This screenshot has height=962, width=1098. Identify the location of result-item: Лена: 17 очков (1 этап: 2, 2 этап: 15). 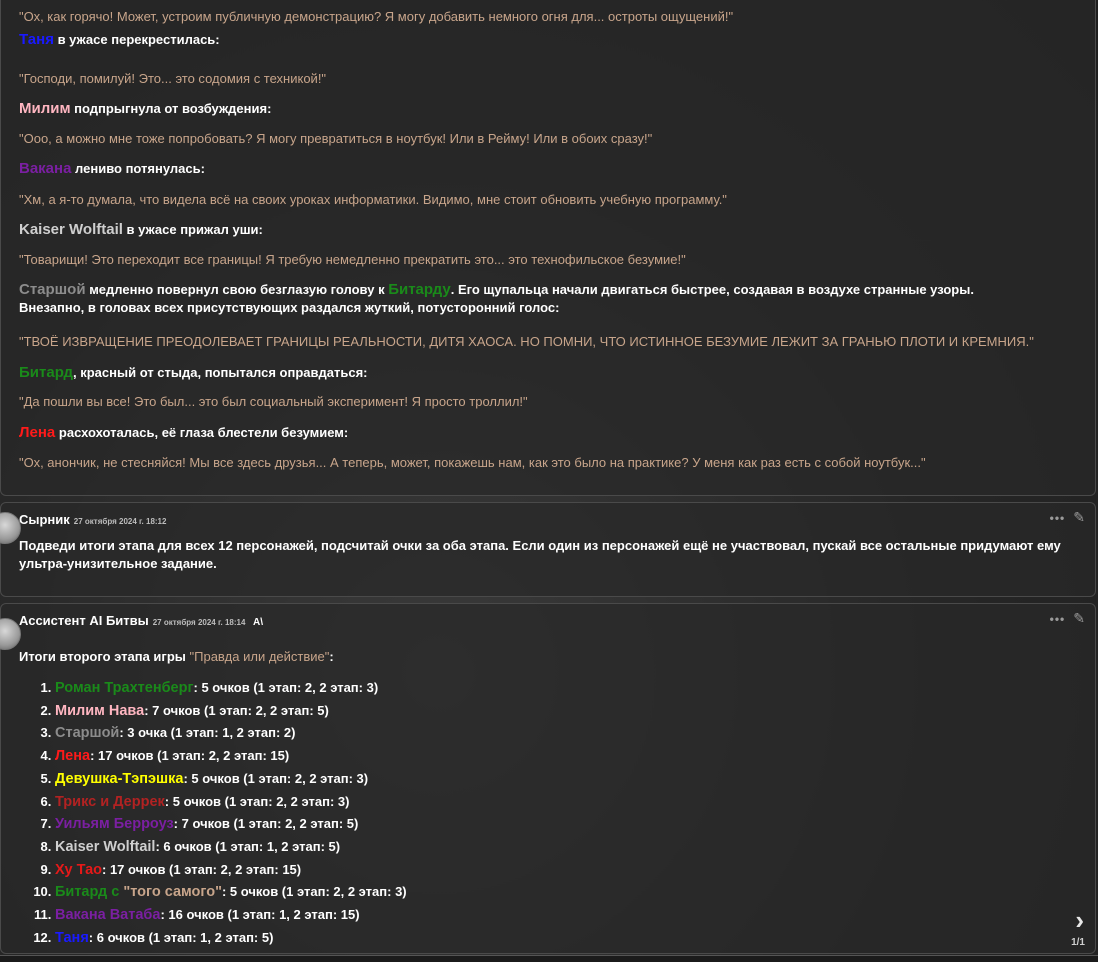
(231, 756).